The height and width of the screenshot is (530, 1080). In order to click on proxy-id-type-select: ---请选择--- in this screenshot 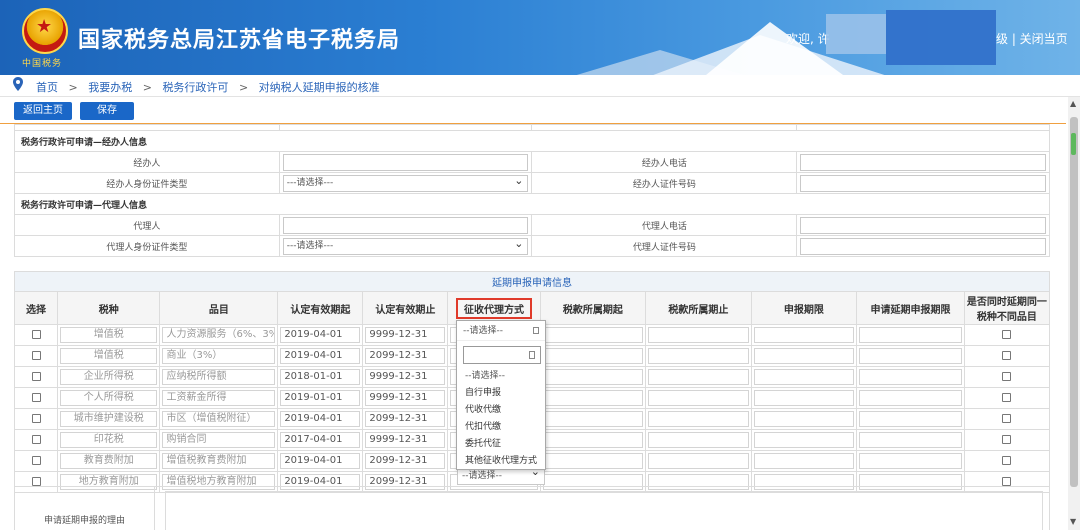, I will do `click(405, 245)`.